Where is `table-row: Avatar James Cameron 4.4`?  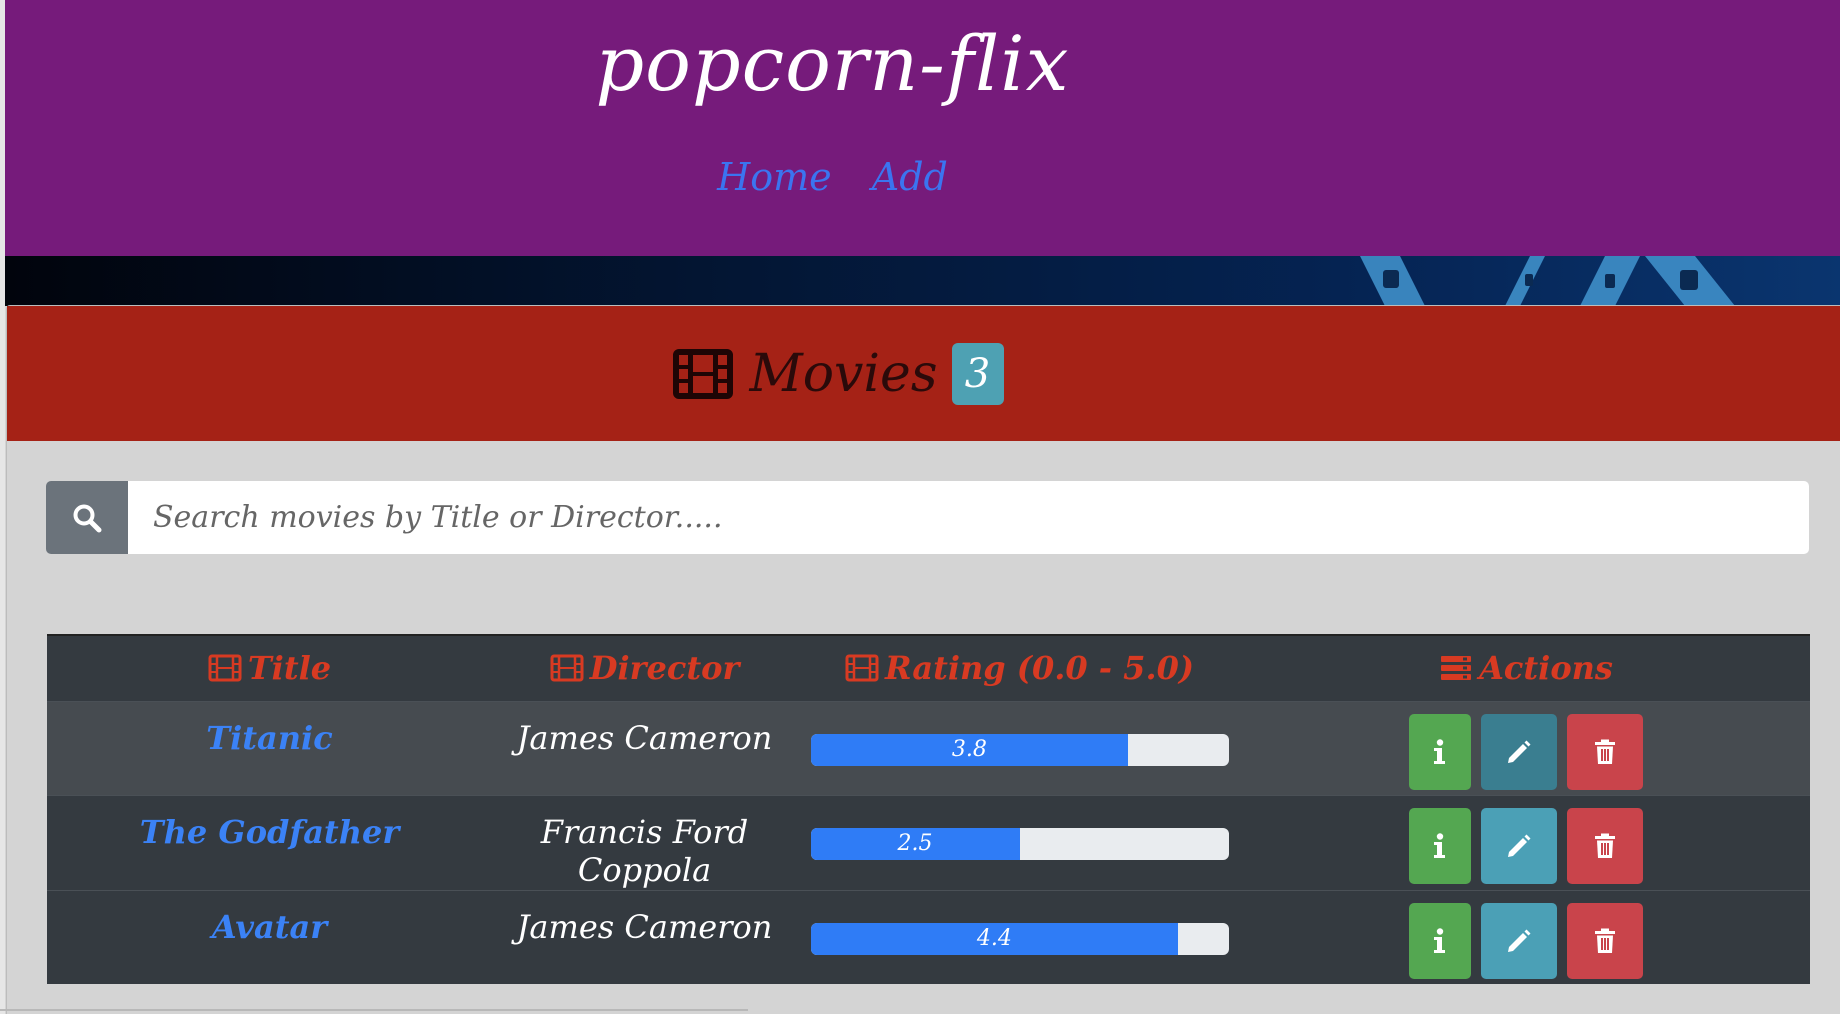
table-row: Avatar James Cameron 4.4 is located at coordinates (928, 936).